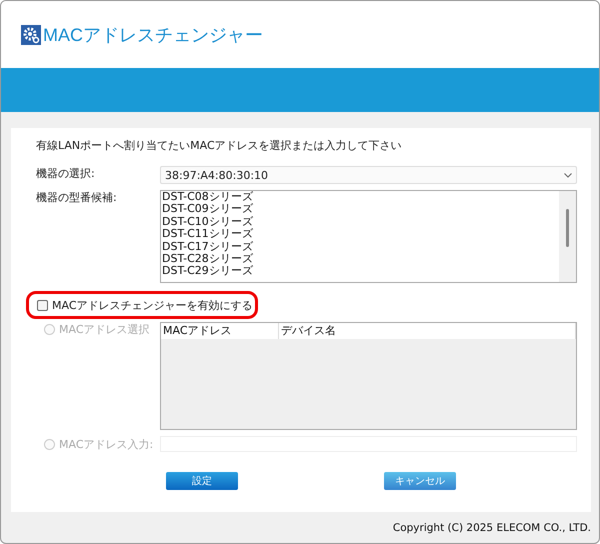  I want to click on radio-label: MACアドレス選択, so click(104, 329).